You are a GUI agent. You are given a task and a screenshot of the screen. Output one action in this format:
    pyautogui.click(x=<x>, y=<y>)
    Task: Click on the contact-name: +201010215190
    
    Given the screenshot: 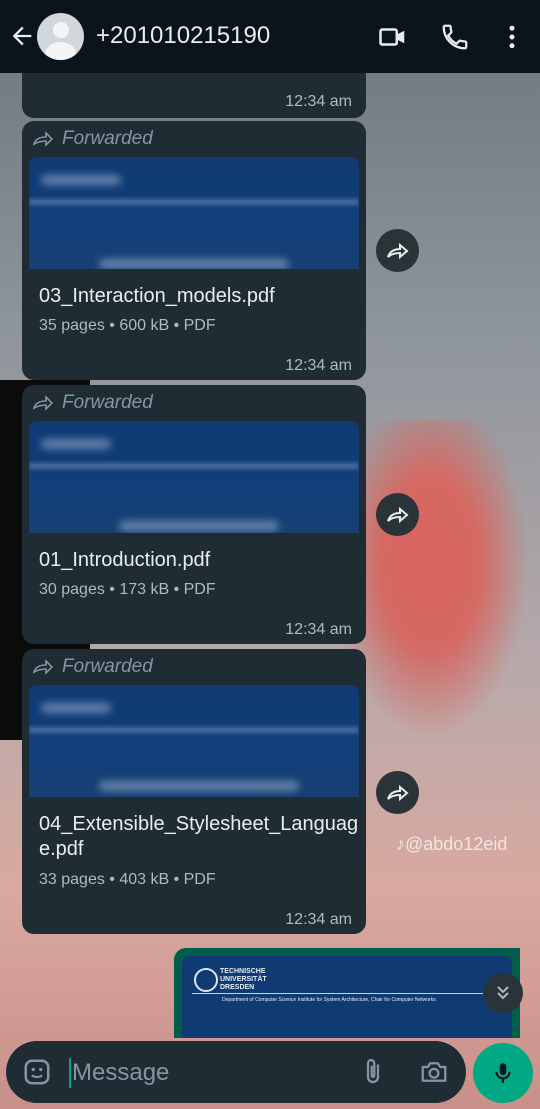 What is the action you would take?
    pyautogui.click(x=183, y=36)
    